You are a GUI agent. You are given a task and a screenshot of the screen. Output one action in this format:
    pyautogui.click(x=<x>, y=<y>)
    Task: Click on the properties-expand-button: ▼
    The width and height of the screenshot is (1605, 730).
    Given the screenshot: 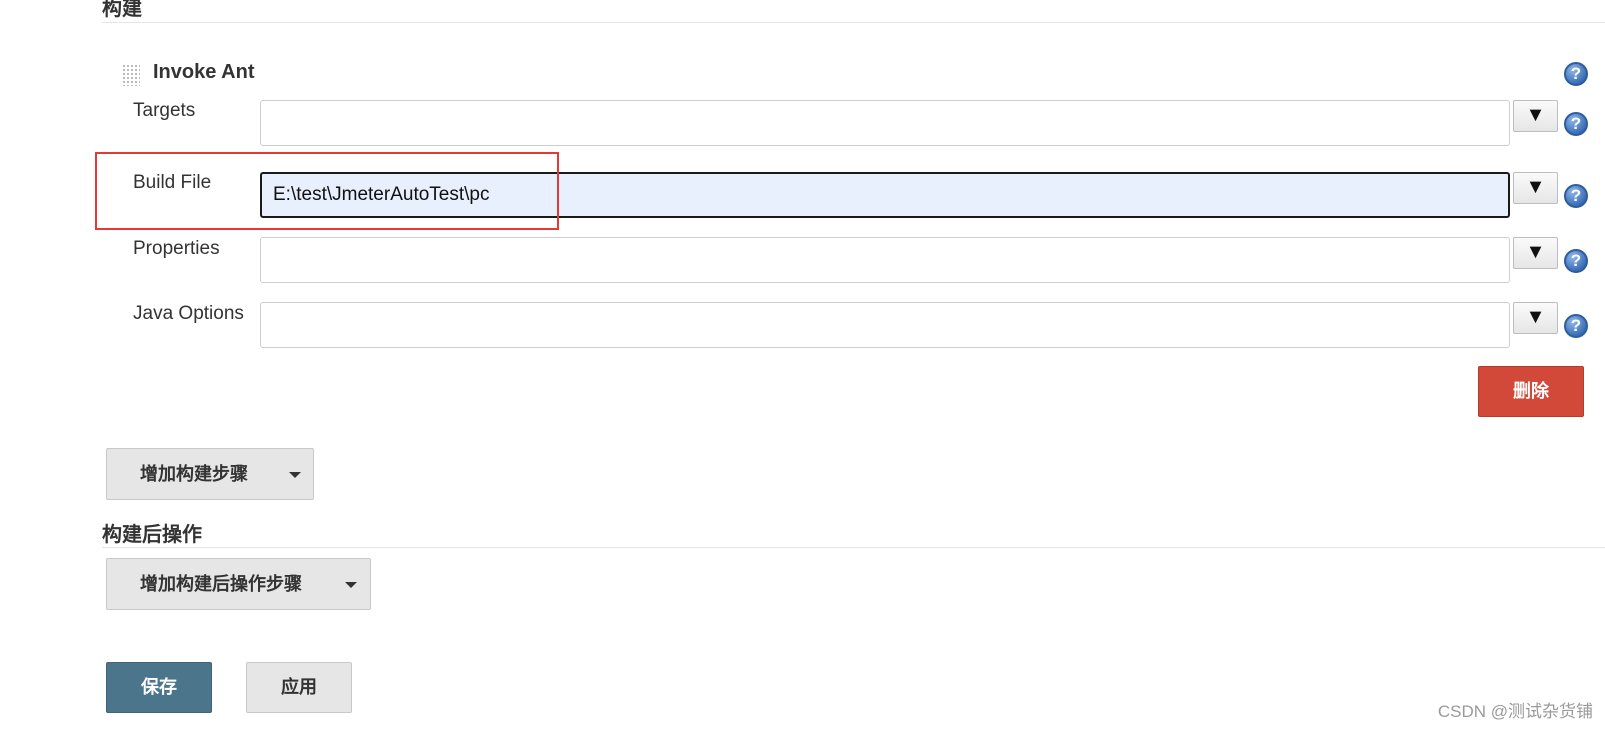 What is the action you would take?
    pyautogui.click(x=1535, y=253)
    